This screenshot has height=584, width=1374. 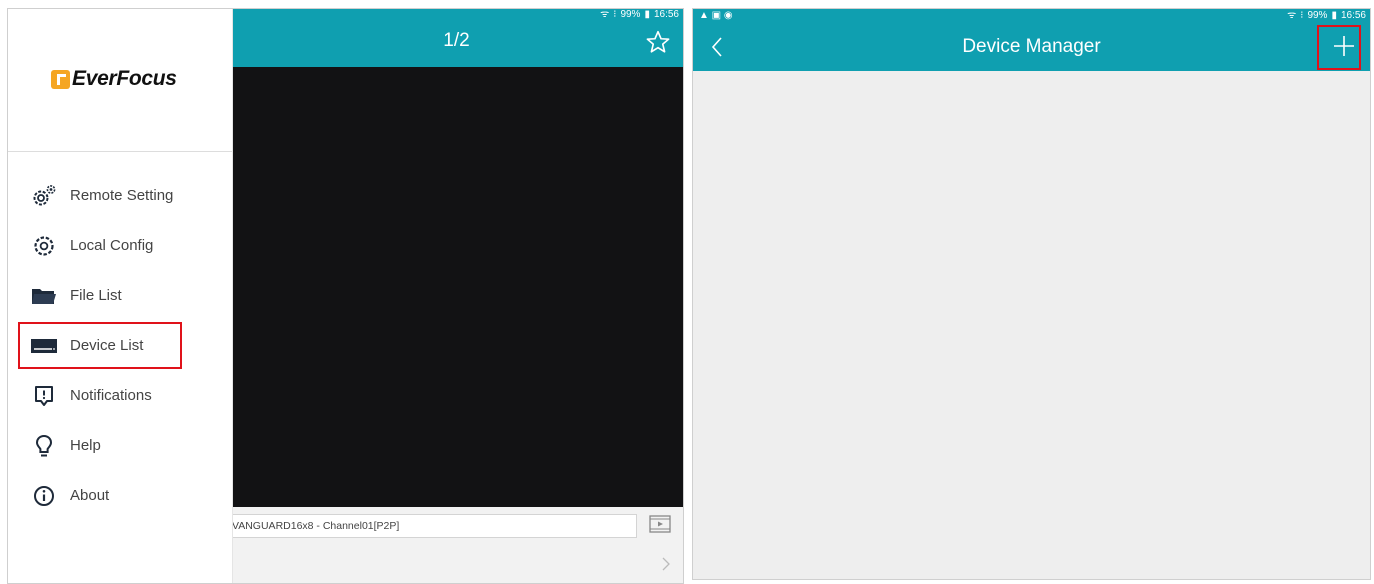 I want to click on add-device-icon, so click(x=1344, y=46).